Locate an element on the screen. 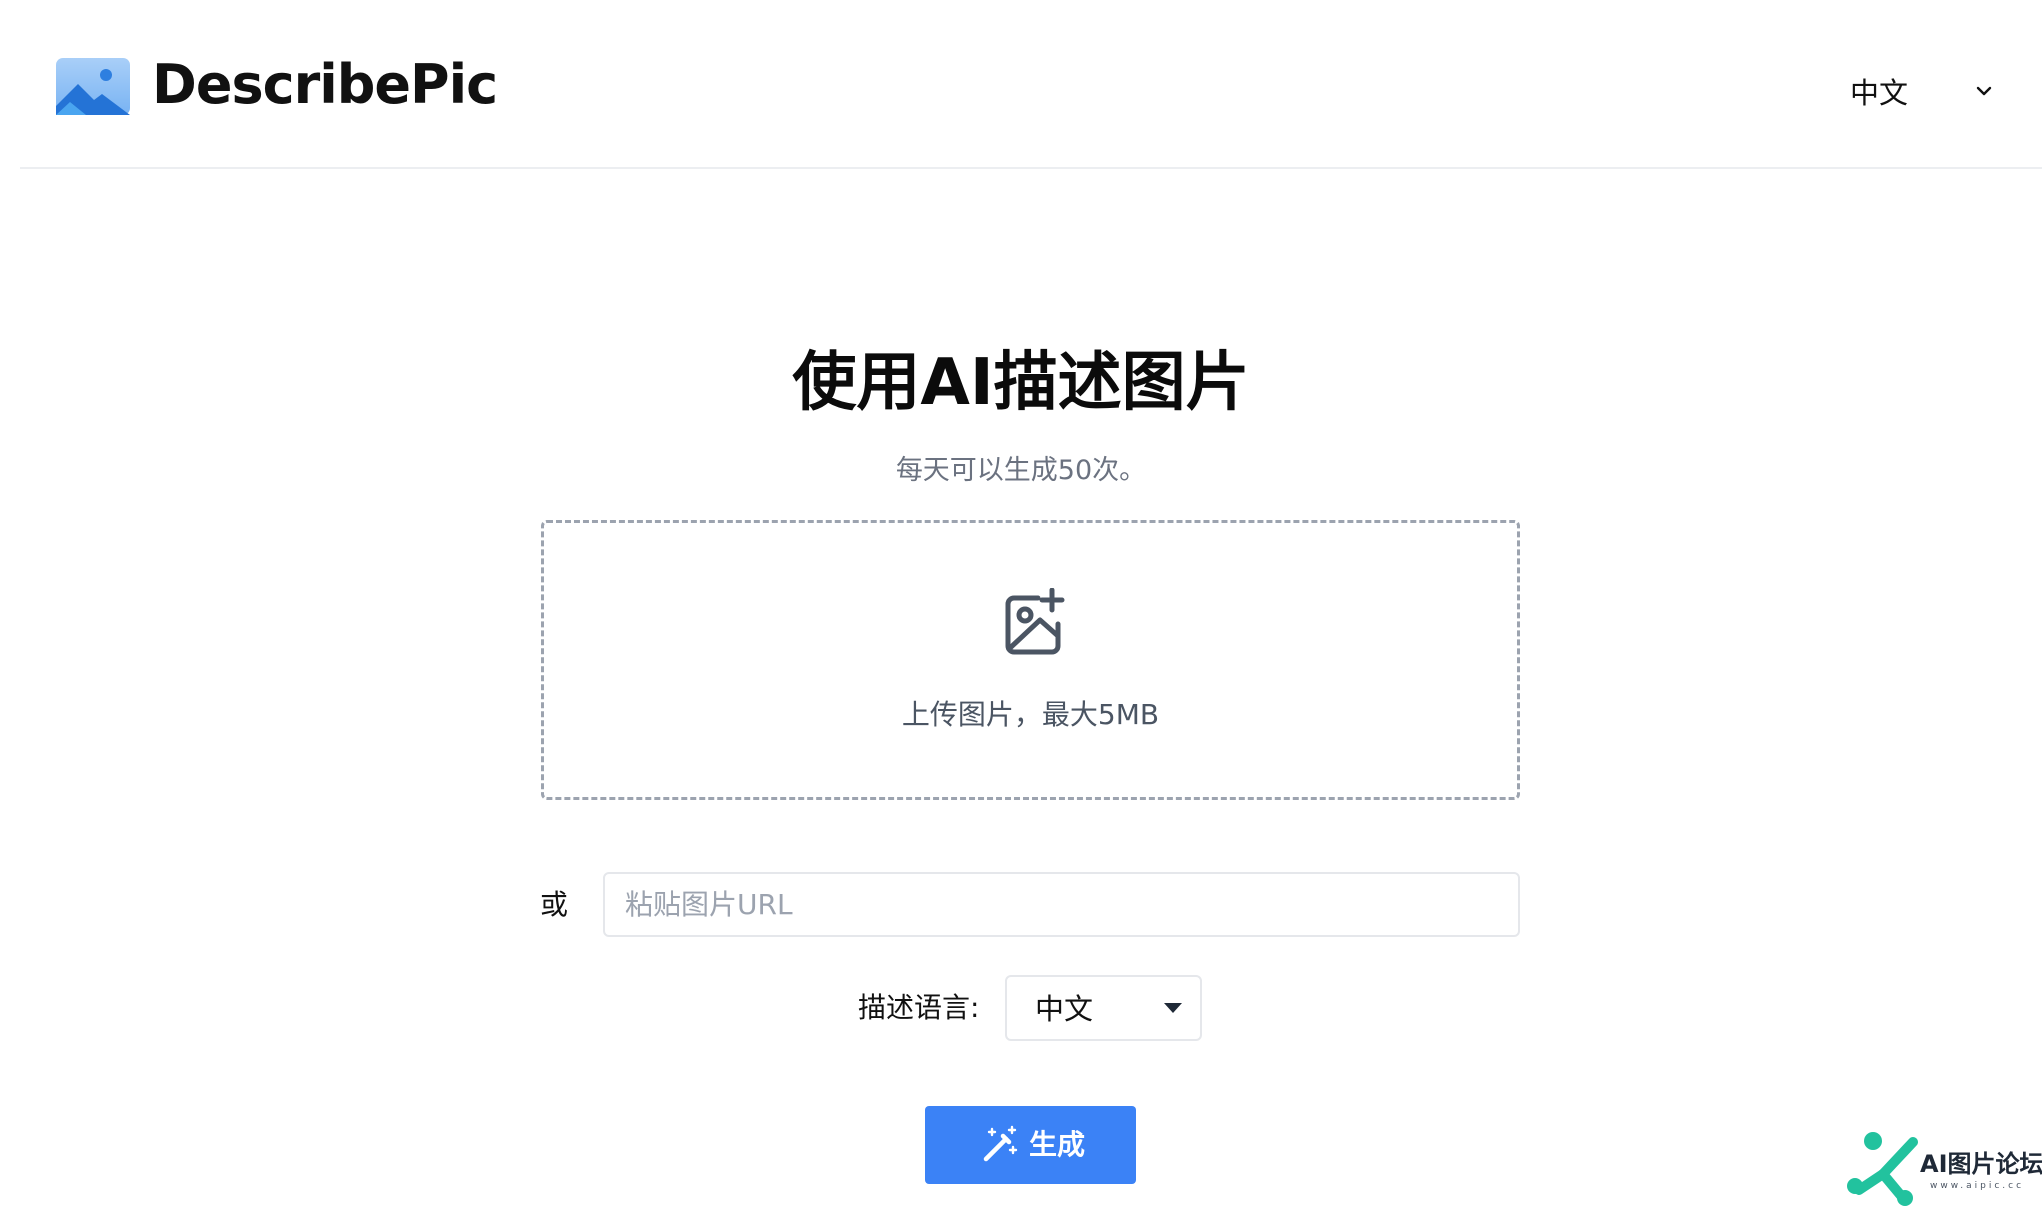 Image resolution: width=2042 pixels, height=1207 pixels. watermark-logo-icon is located at coordinates (1882, 1169).